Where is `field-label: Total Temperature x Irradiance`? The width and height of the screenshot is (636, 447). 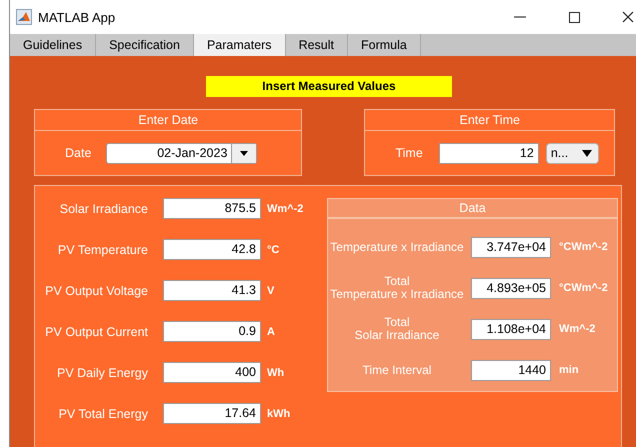
field-label: Total Temperature x Irradiance is located at coordinates (397, 288).